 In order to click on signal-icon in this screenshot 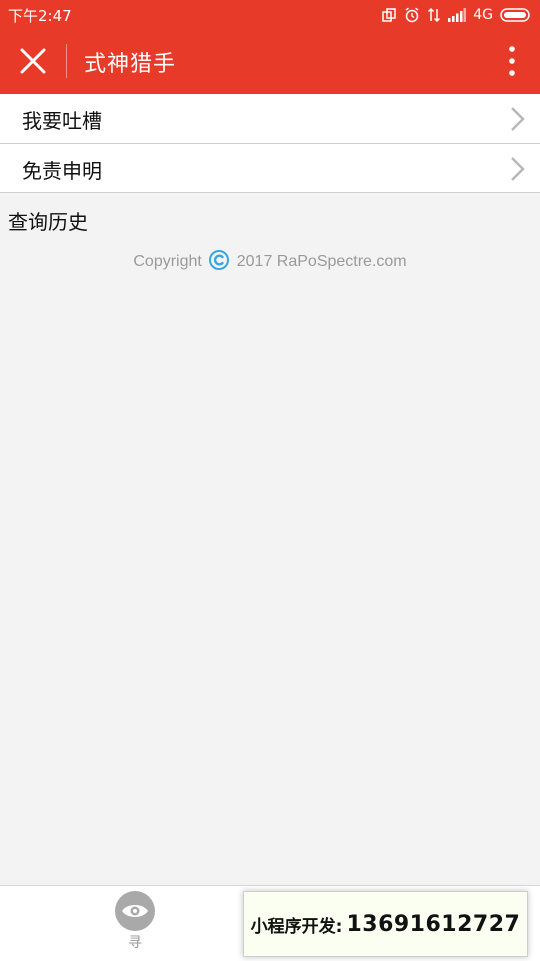, I will do `click(457, 15)`.